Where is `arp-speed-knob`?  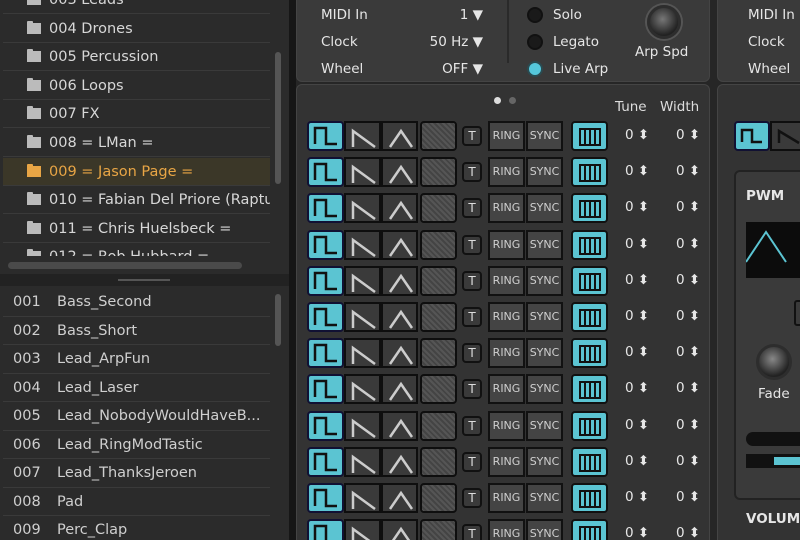
arp-speed-knob is located at coordinates (664, 22).